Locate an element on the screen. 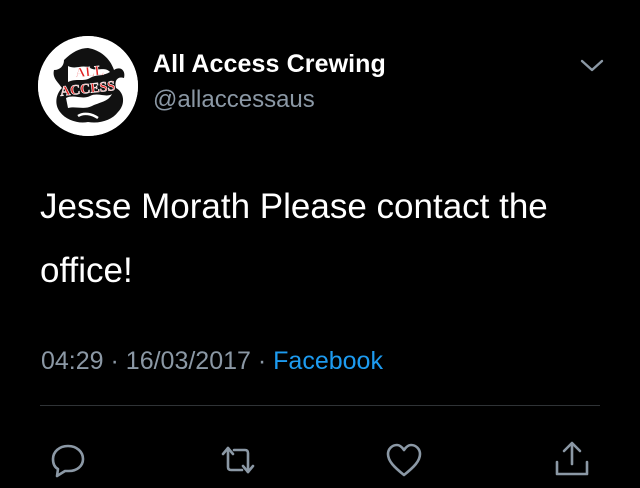 The width and height of the screenshot is (640, 488). like-button is located at coordinates (404, 460).